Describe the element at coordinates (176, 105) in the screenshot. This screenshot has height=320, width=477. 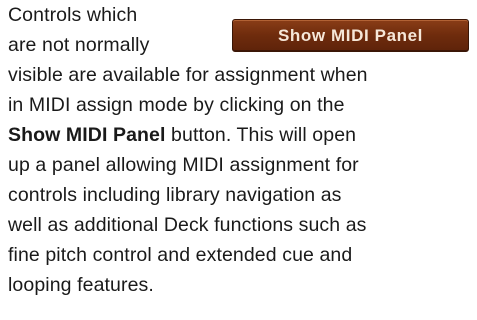
I see `text-line: in MIDI assign mode by clicking on the` at that location.